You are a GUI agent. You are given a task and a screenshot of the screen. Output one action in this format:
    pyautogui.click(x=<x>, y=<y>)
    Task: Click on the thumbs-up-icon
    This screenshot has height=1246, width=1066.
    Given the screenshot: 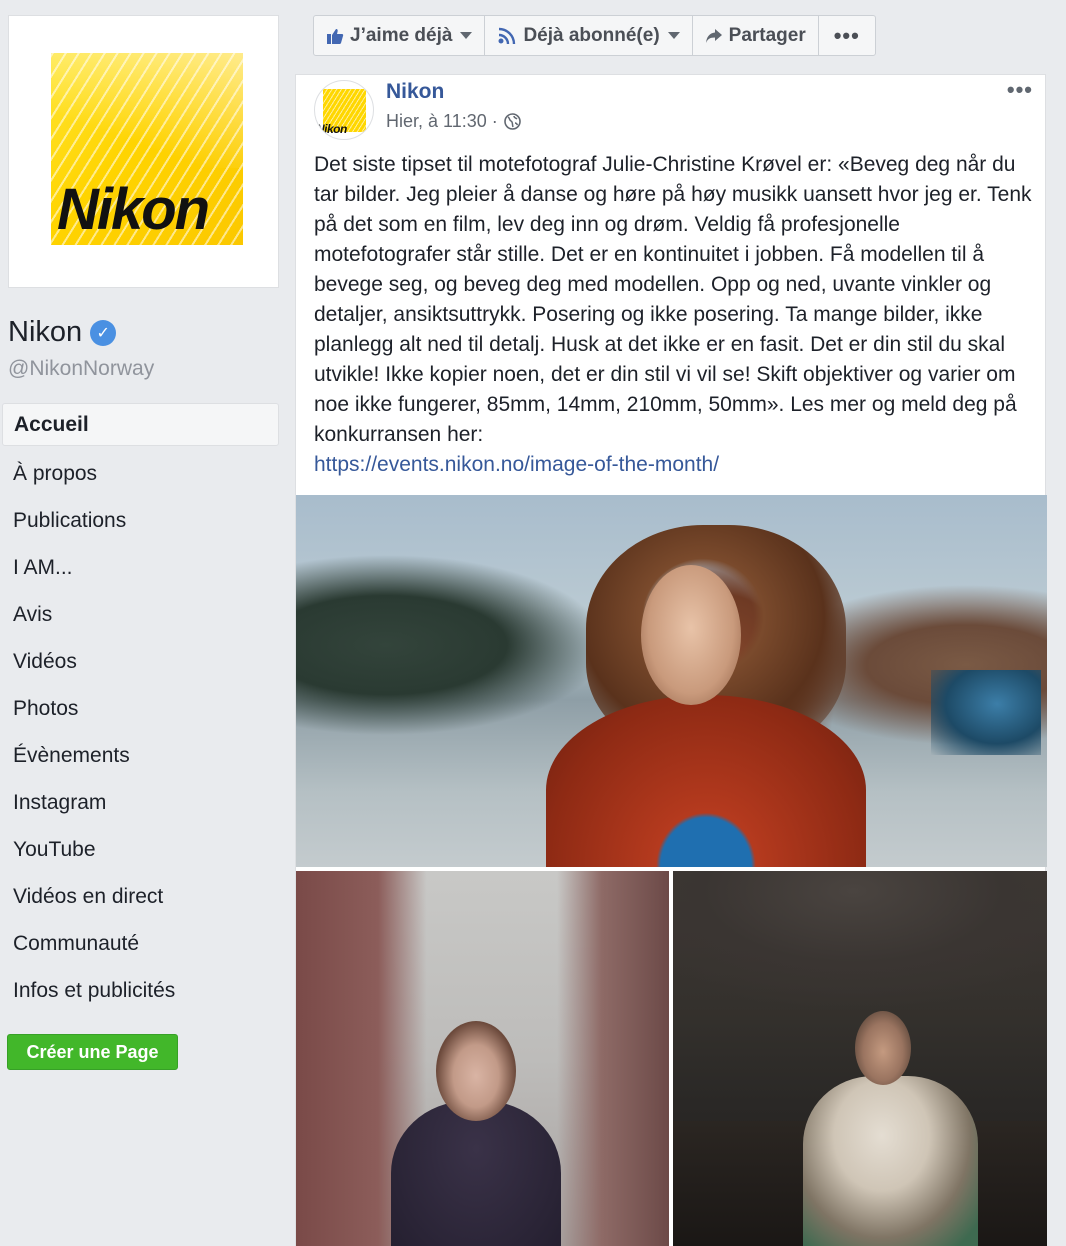 What is the action you would take?
    pyautogui.click(x=335, y=36)
    